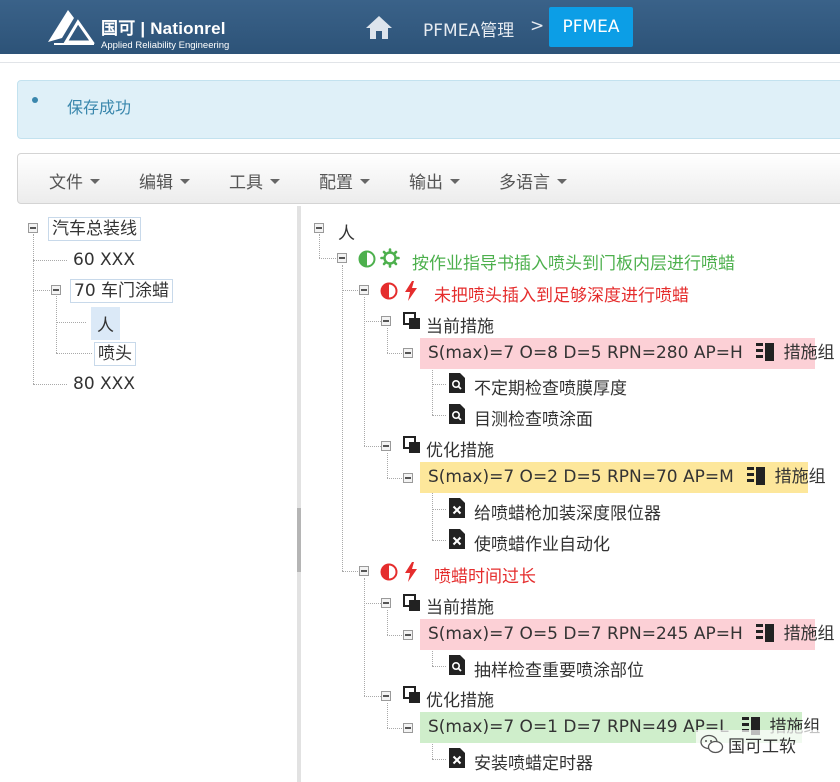  I want to click on rating-text: S(max)=7 O=2 D=5 RPN=70 AP=M, so click(581, 477).